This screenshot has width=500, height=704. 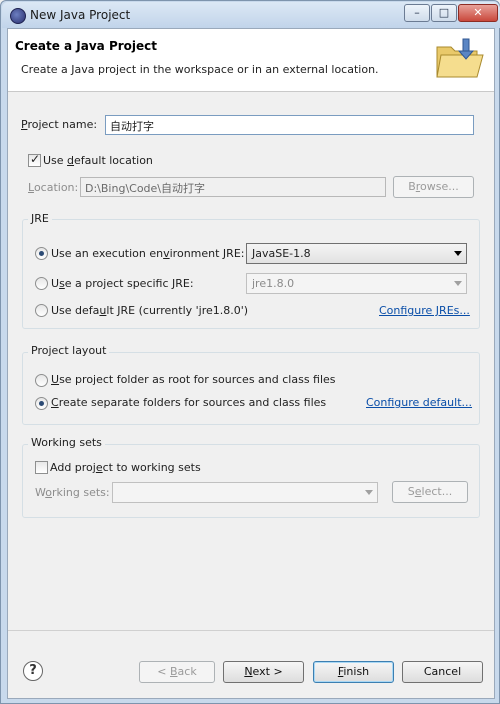 I want to click on maximize-button: □, so click(x=444, y=13).